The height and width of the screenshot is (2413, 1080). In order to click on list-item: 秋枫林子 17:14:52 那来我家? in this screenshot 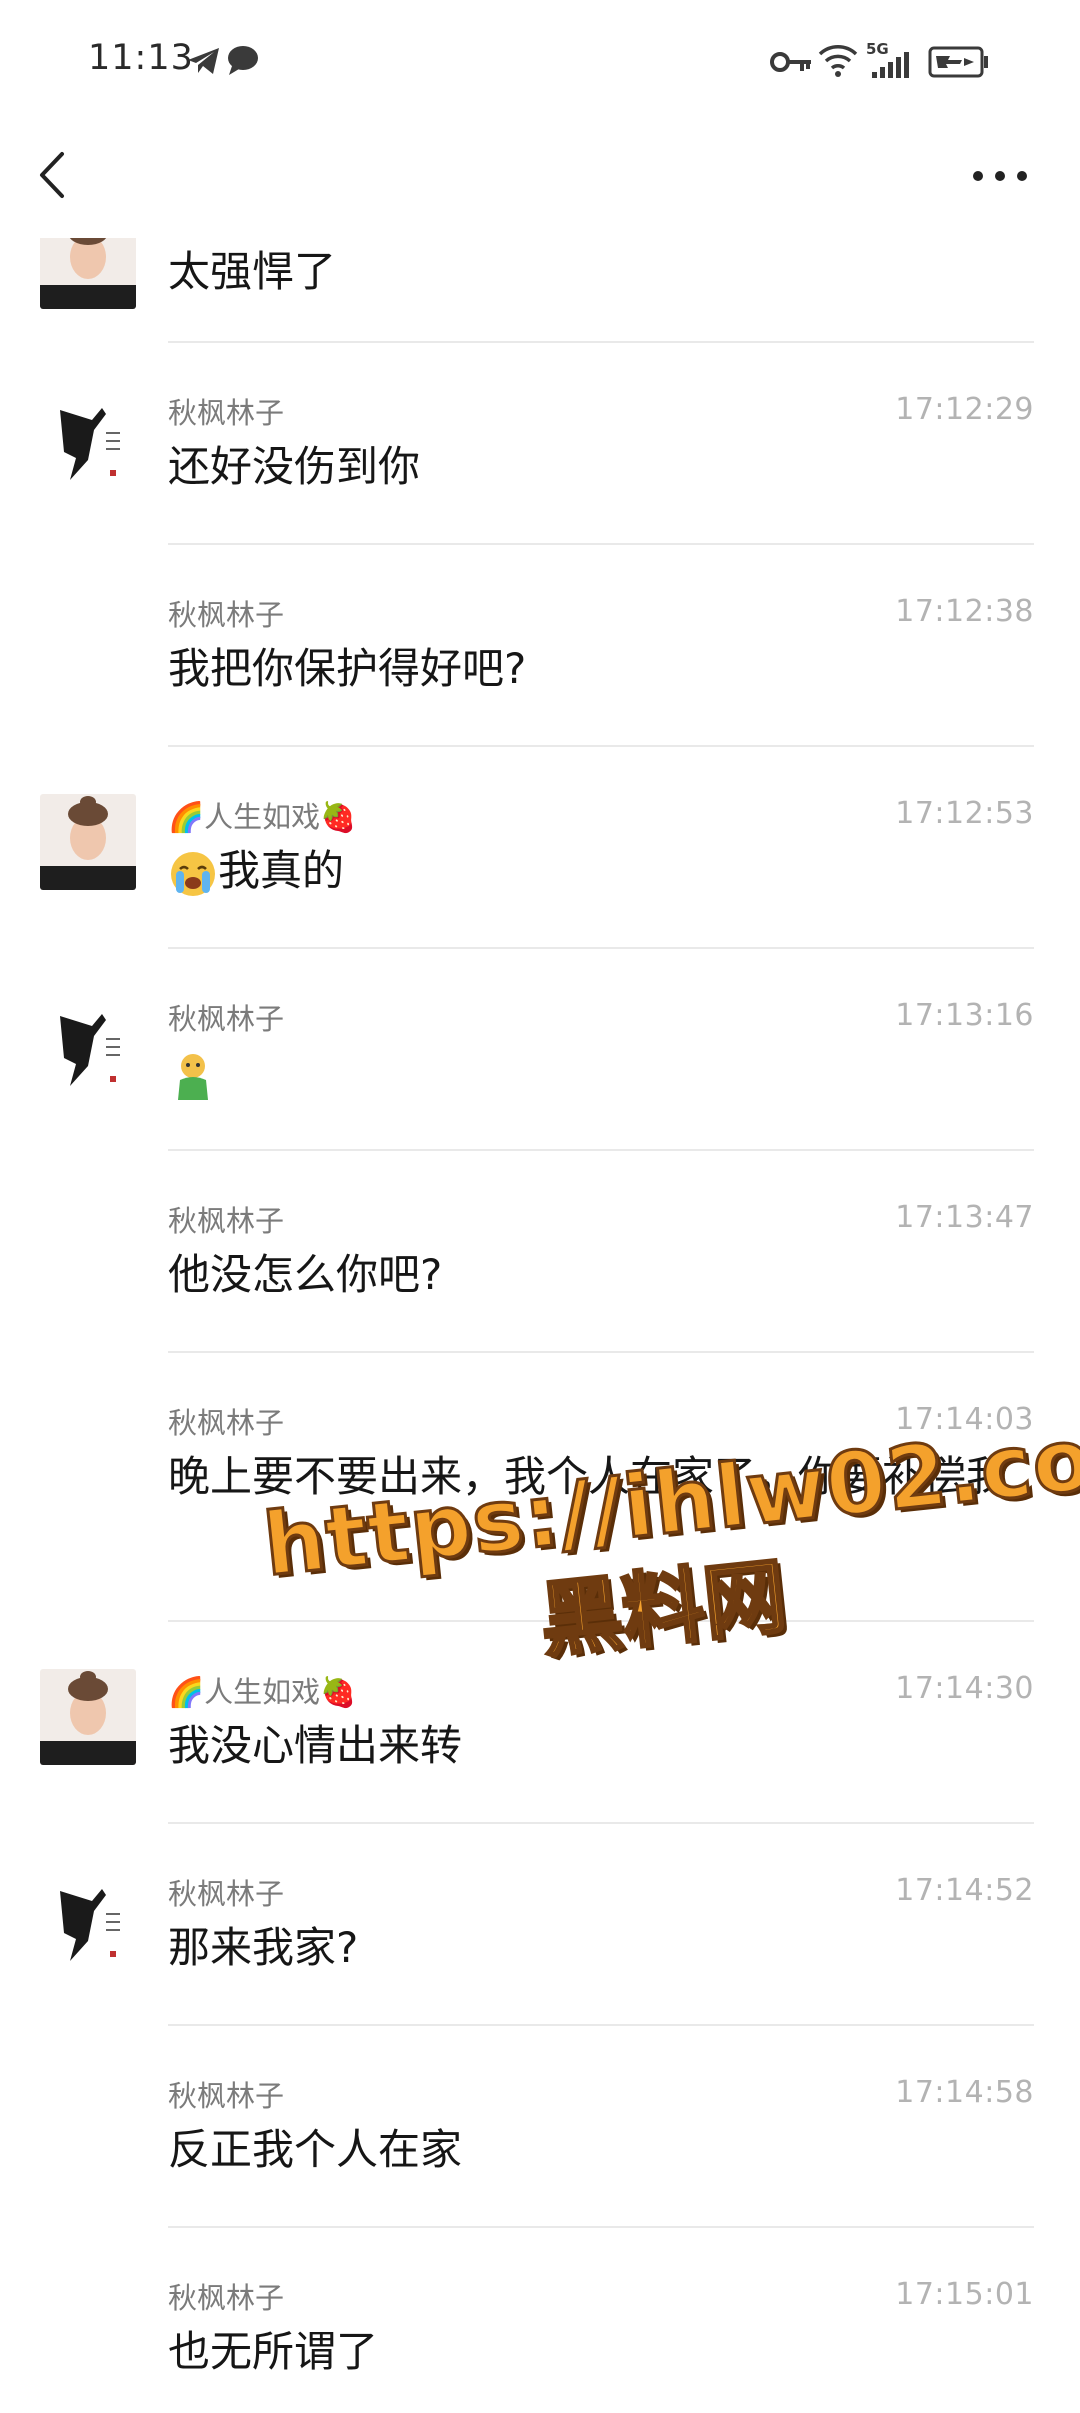, I will do `click(540, 1949)`.